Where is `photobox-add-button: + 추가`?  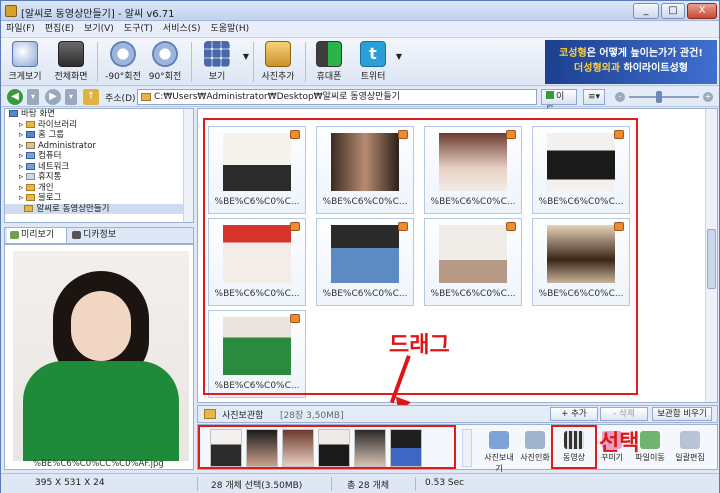
photobox-add-button: + 추가 is located at coordinates (574, 414).